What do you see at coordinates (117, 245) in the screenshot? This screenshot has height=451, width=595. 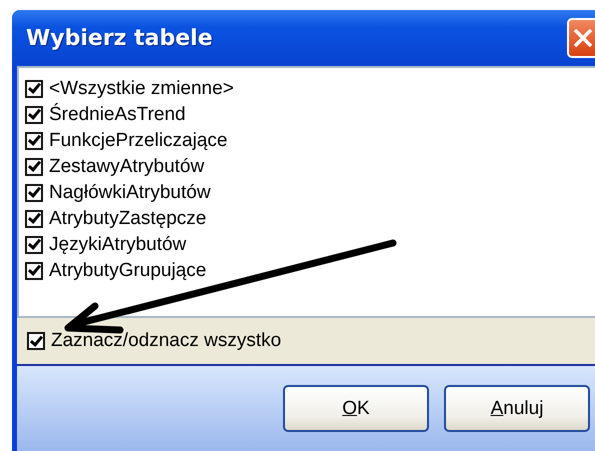 I see `list-item: JęzykiAtrybutów` at bounding box center [117, 245].